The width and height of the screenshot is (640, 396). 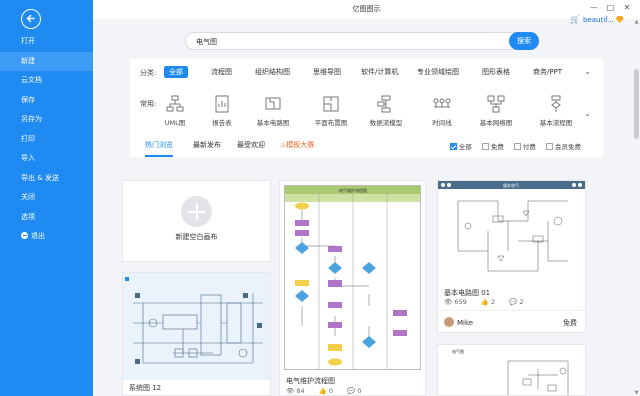 What do you see at coordinates (300, 145) in the screenshot?
I see `tab-label: 模板大赛` at bounding box center [300, 145].